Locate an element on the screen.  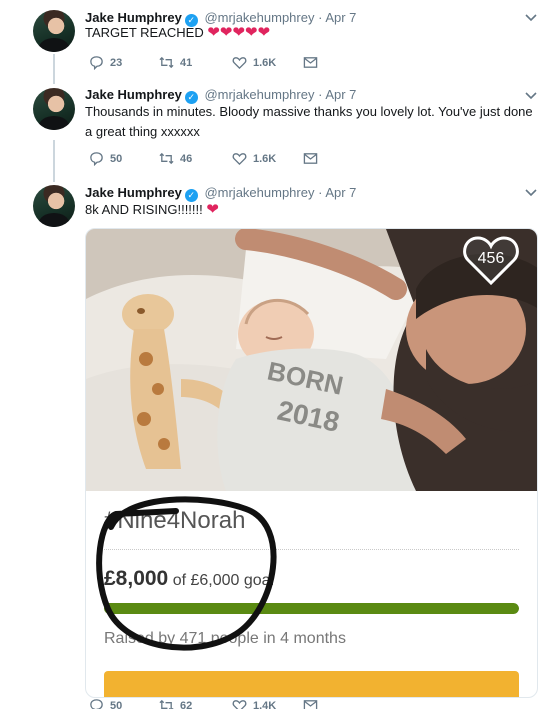
divider is located at coordinates (311, 549).